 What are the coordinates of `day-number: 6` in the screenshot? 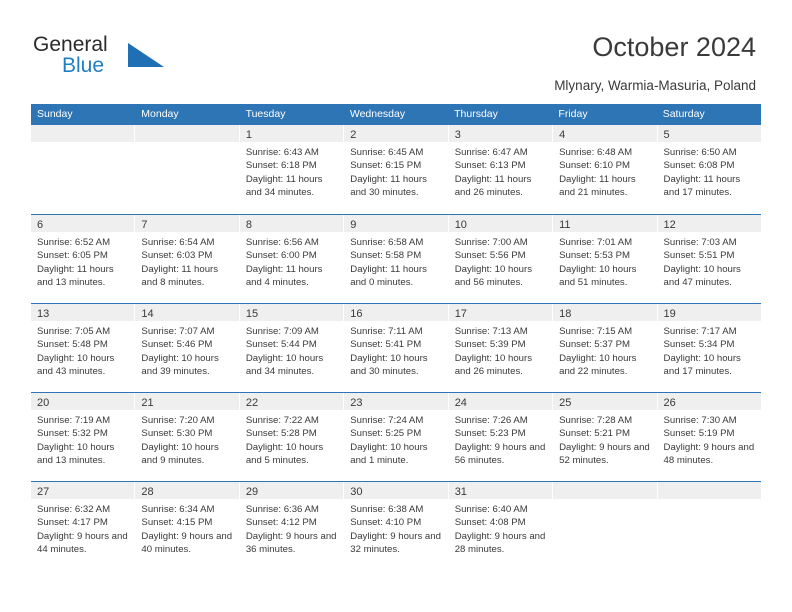 It's located at (40, 225).